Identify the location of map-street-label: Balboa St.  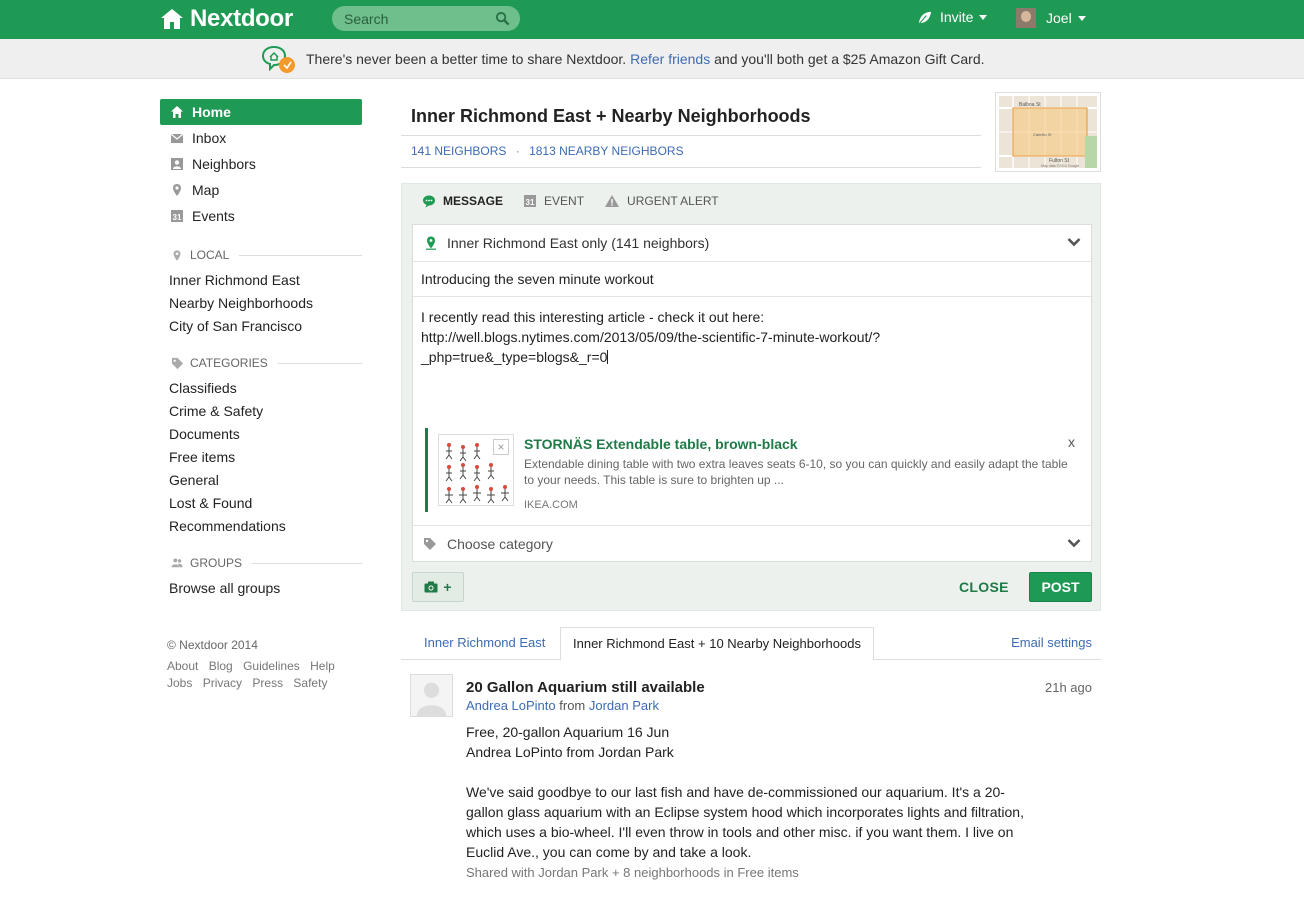
(1030, 105).